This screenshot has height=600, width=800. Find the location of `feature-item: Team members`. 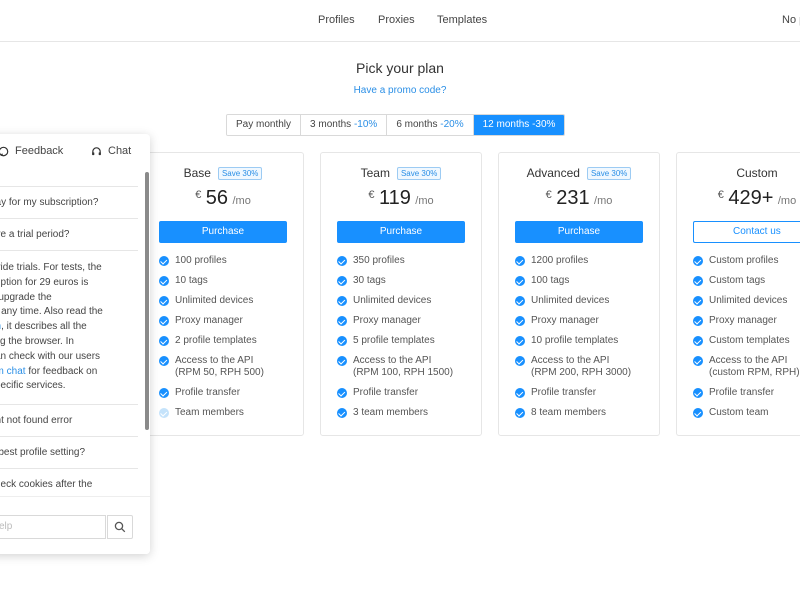

feature-item: Team members is located at coordinates (214, 413).